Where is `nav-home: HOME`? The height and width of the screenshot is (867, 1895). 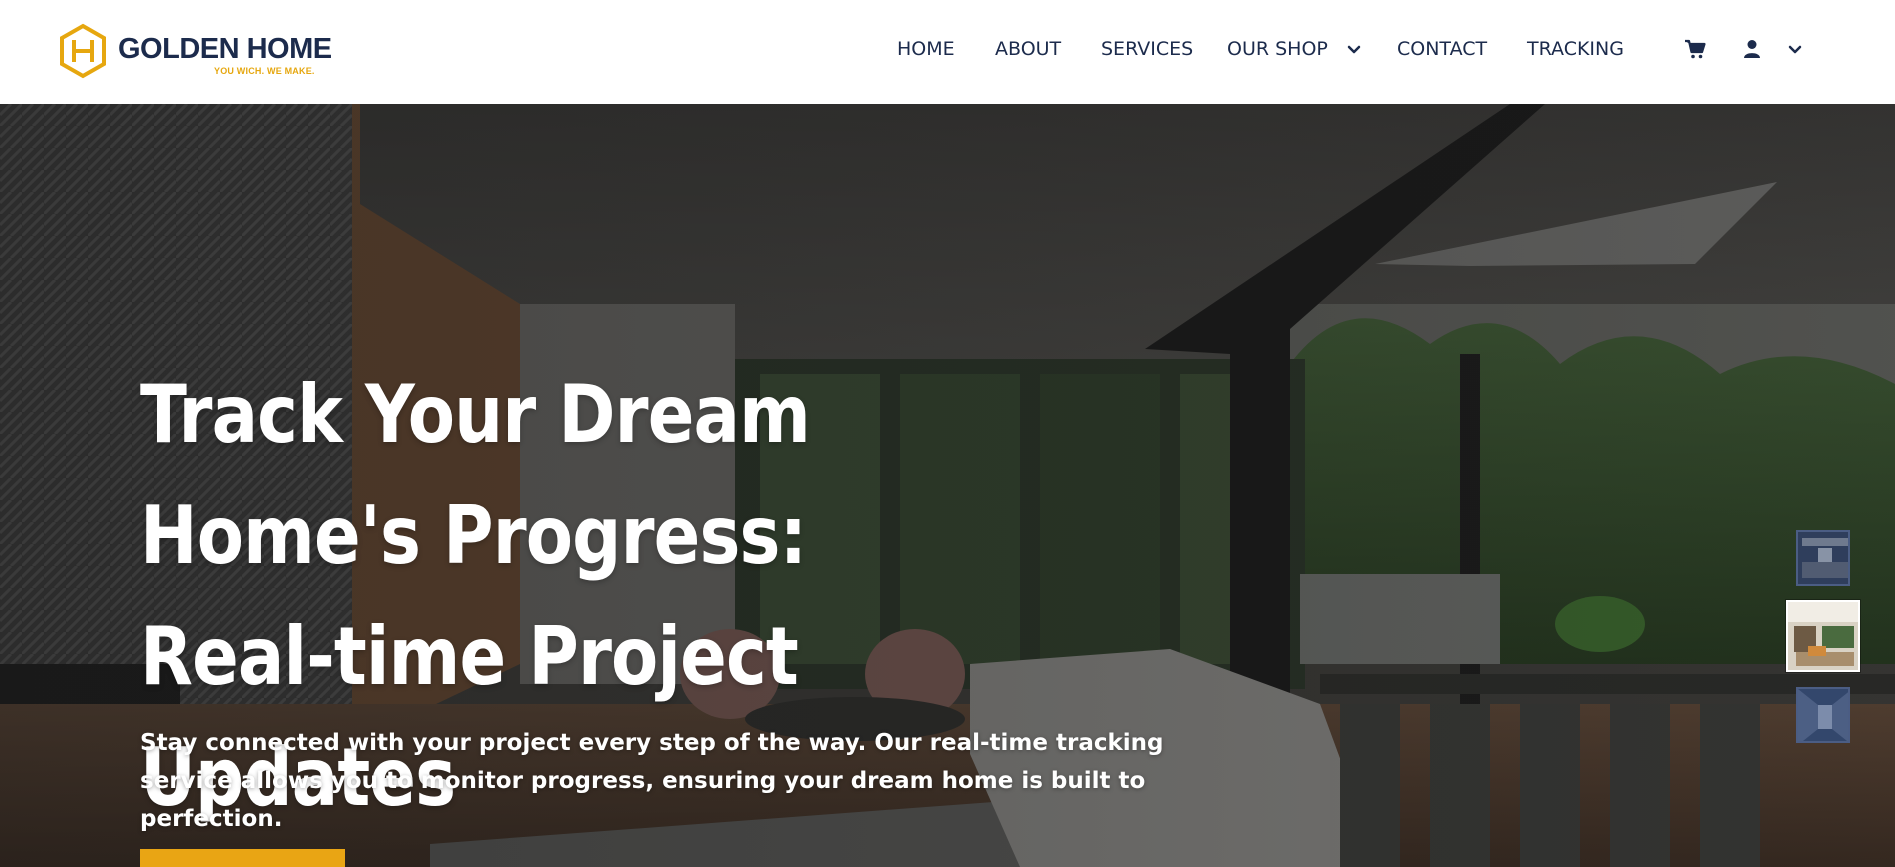
nav-home: HOME is located at coordinates (926, 49).